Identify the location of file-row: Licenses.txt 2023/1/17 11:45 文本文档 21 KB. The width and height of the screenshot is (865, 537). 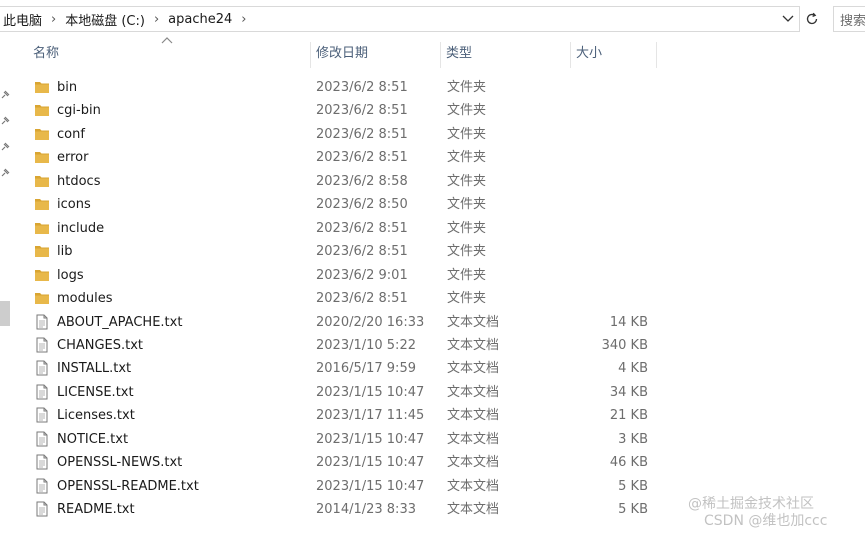
(342, 415).